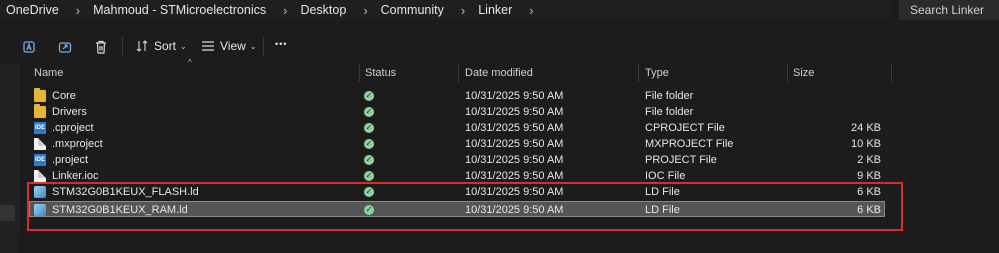 This screenshot has width=999, height=253. I want to click on share-icon, so click(65, 47).